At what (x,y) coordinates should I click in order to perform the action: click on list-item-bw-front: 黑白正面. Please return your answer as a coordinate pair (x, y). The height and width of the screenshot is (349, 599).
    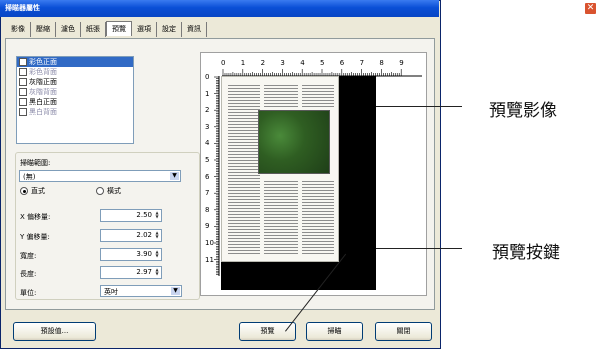
    Looking at the image, I should click on (75, 102).